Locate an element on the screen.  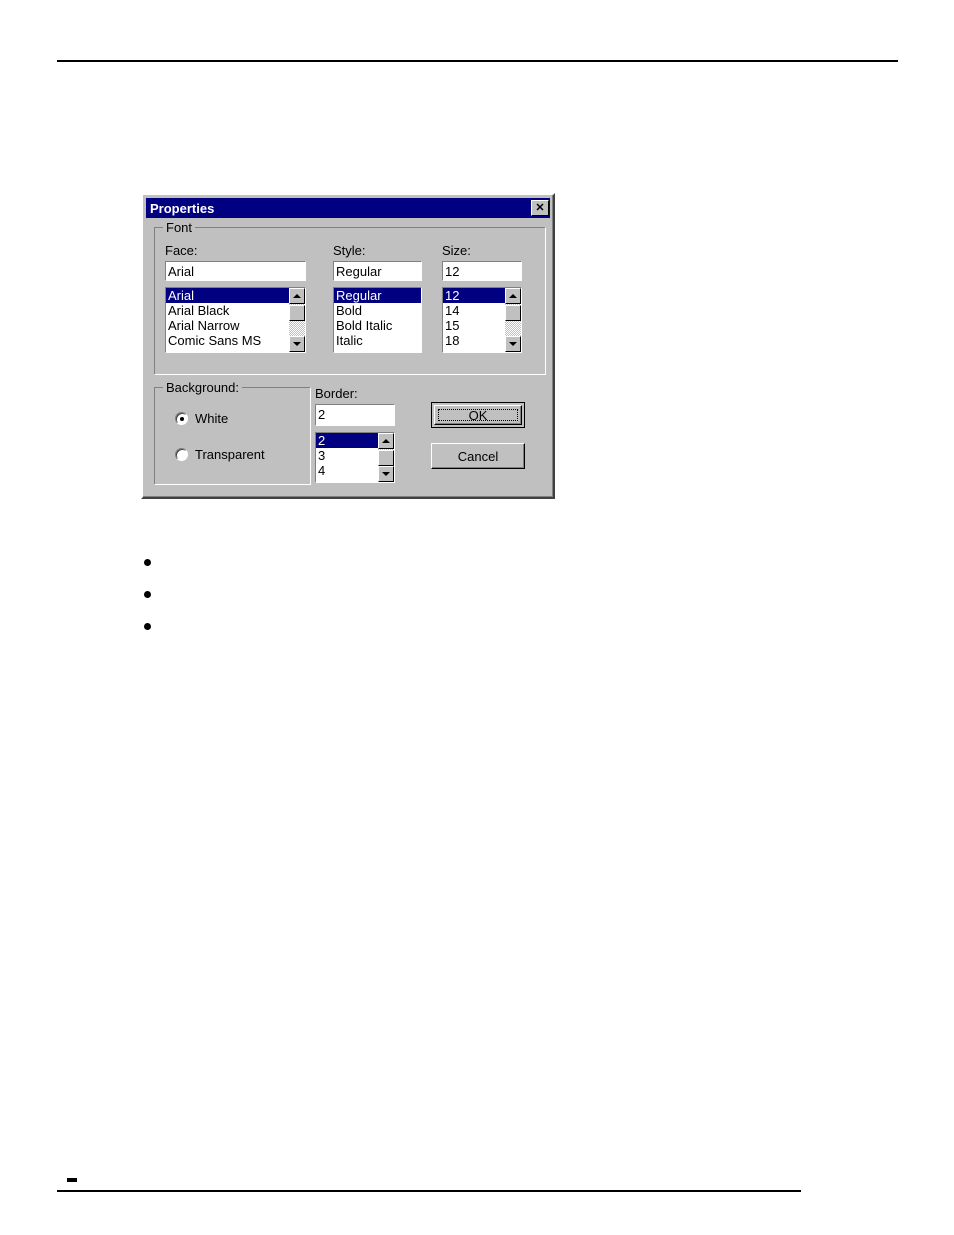
ok-button: OK is located at coordinates (478, 415).